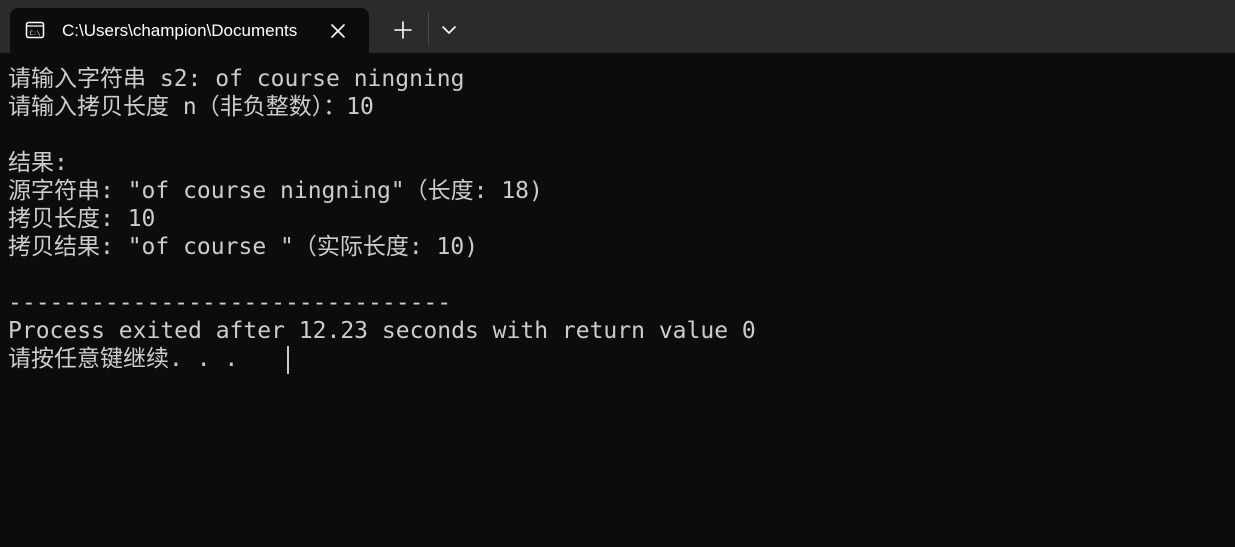  Describe the element at coordinates (35, 33) in the screenshot. I see `svg-text: C:\` at that location.